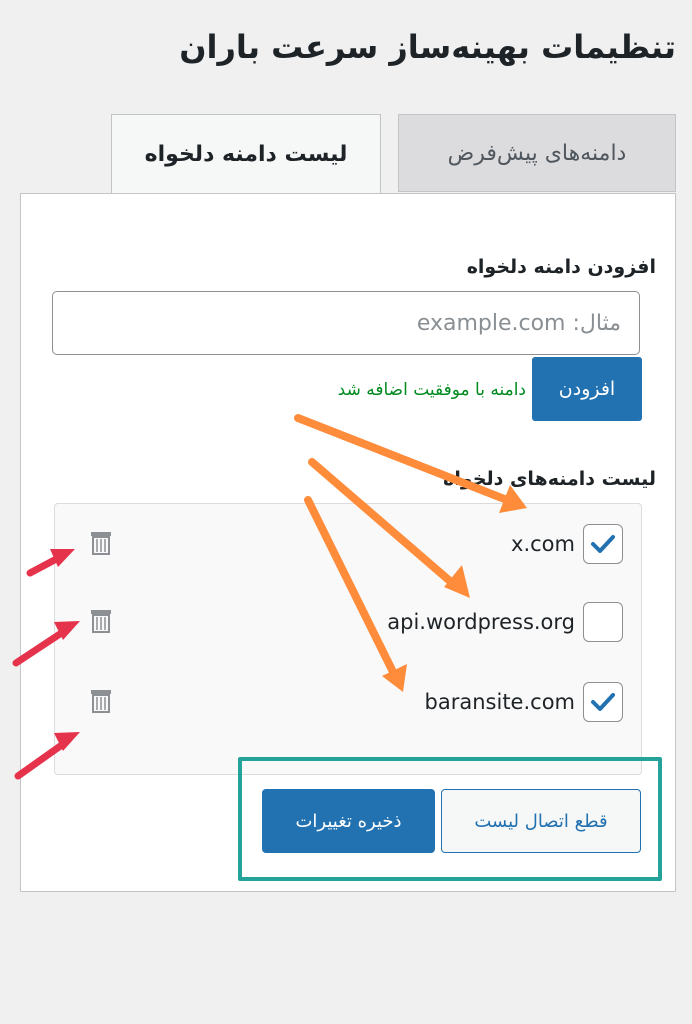 The width and height of the screenshot is (692, 1024). Describe the element at coordinates (348, 704) in the screenshot. I see `list-item: baransite.com` at that location.